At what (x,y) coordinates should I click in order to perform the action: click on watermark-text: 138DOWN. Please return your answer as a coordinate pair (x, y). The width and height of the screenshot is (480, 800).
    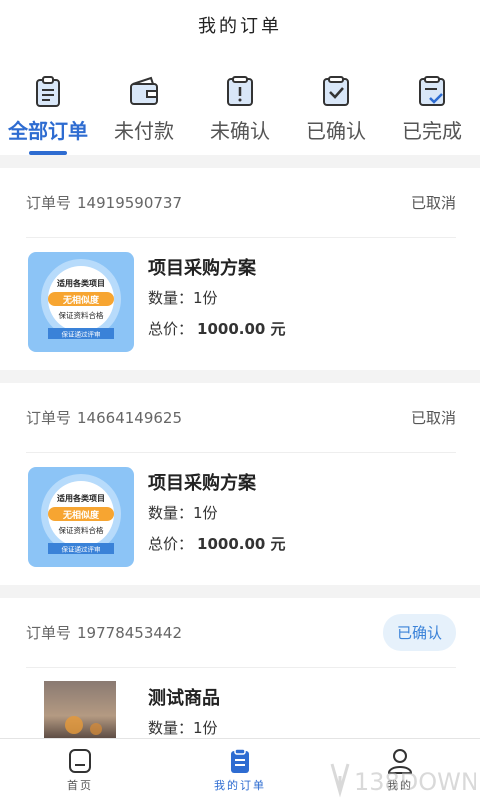
    Looking at the image, I should click on (415, 782).